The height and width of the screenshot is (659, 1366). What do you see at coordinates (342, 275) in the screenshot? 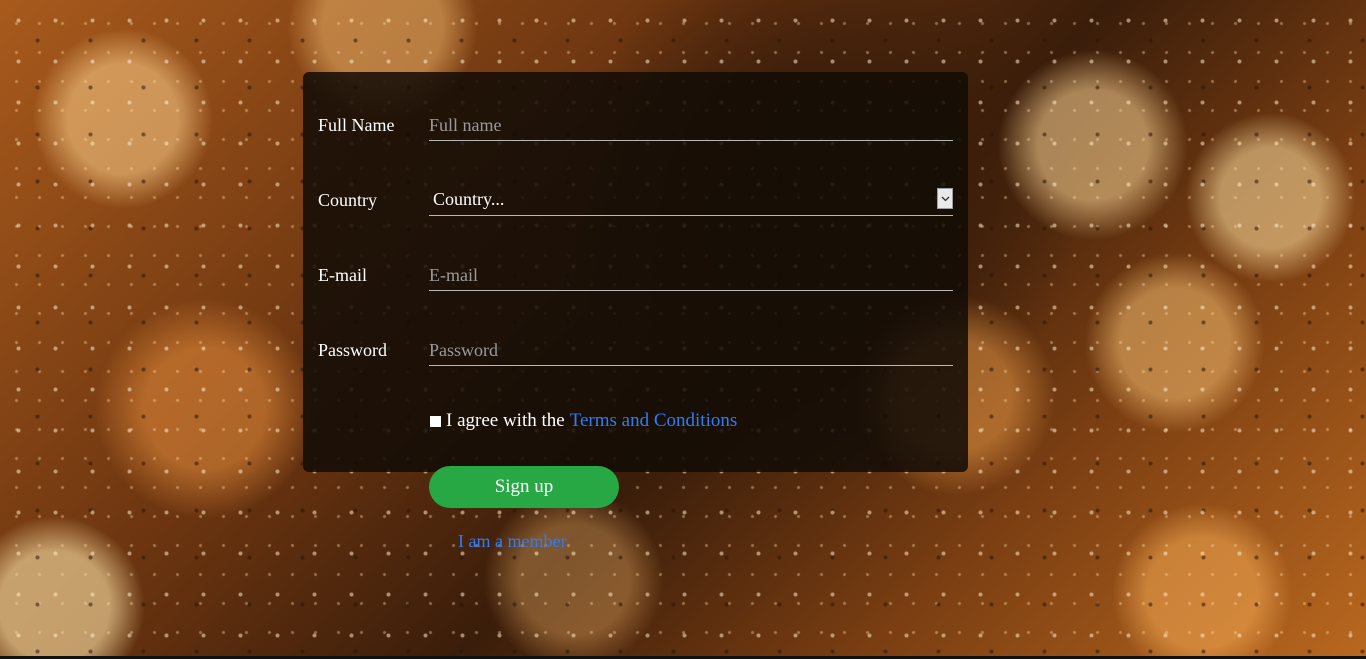
I see `email-label: E-mail` at bounding box center [342, 275].